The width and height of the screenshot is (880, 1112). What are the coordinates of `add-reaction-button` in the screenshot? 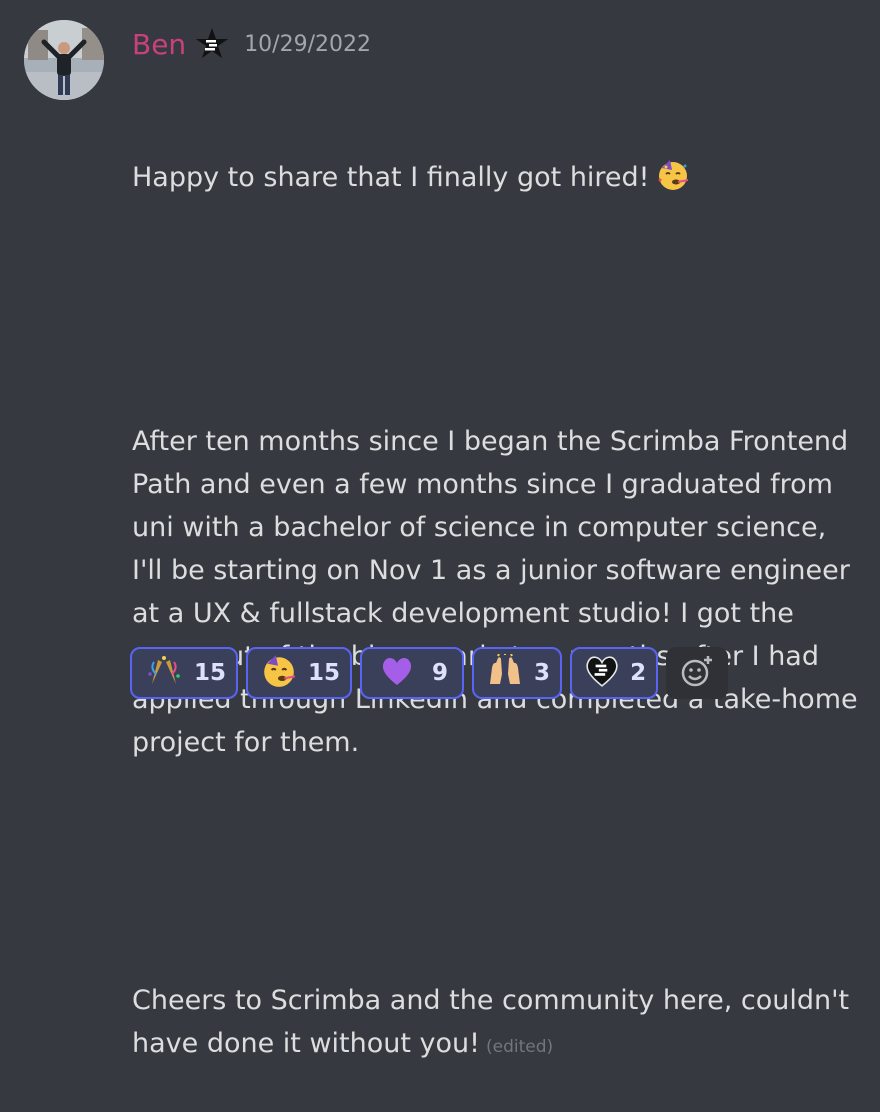 It's located at (697, 673).